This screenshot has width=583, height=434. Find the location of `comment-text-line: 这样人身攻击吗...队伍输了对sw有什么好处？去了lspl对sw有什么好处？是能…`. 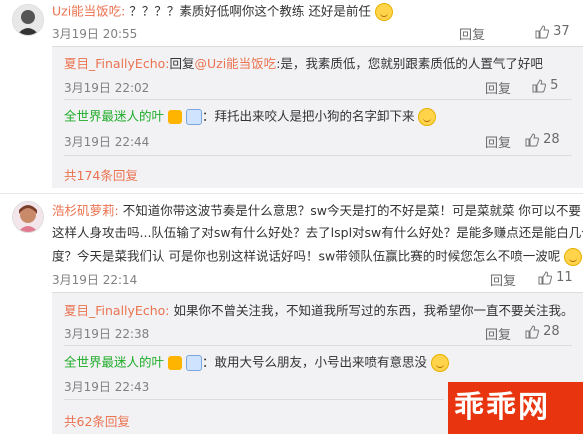

comment-text-line: 这样人身攻击吗...队伍输了对sw有什么好处？去了lspl对sw有什么好处？是能… is located at coordinates (317, 232).